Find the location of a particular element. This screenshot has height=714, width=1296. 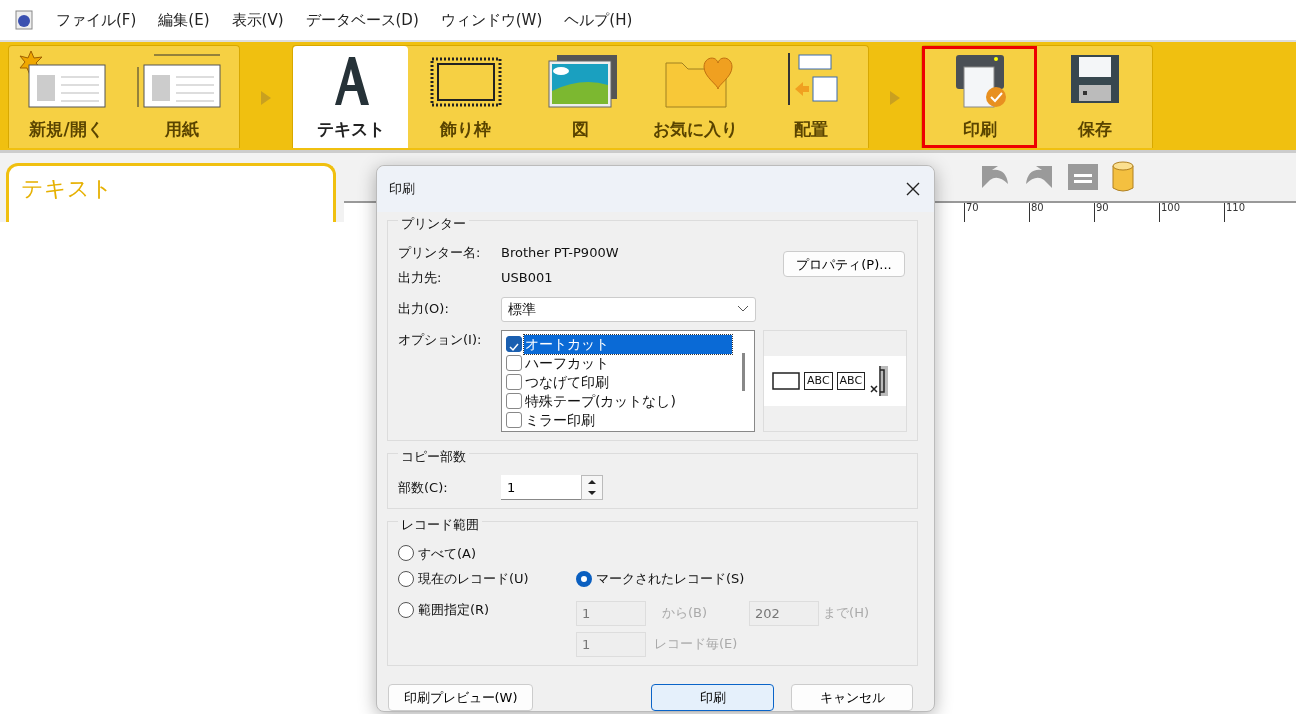

field-value: Brother PT-P900W is located at coordinates (560, 252).